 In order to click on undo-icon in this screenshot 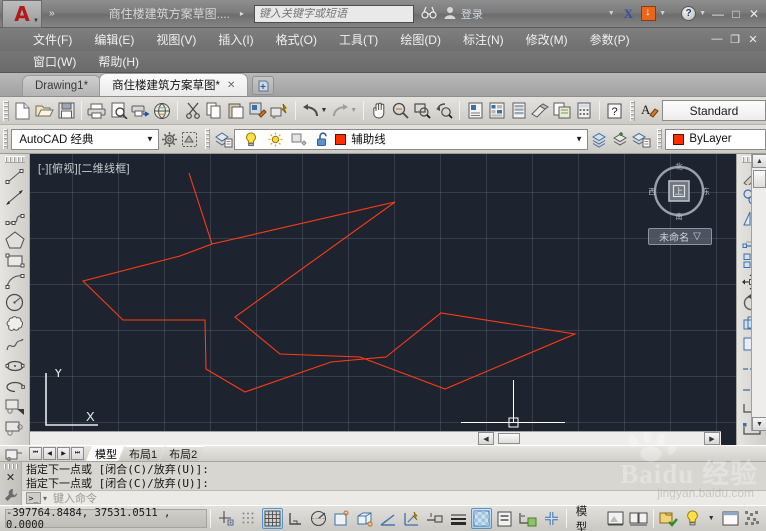, I will do `click(311, 111)`.